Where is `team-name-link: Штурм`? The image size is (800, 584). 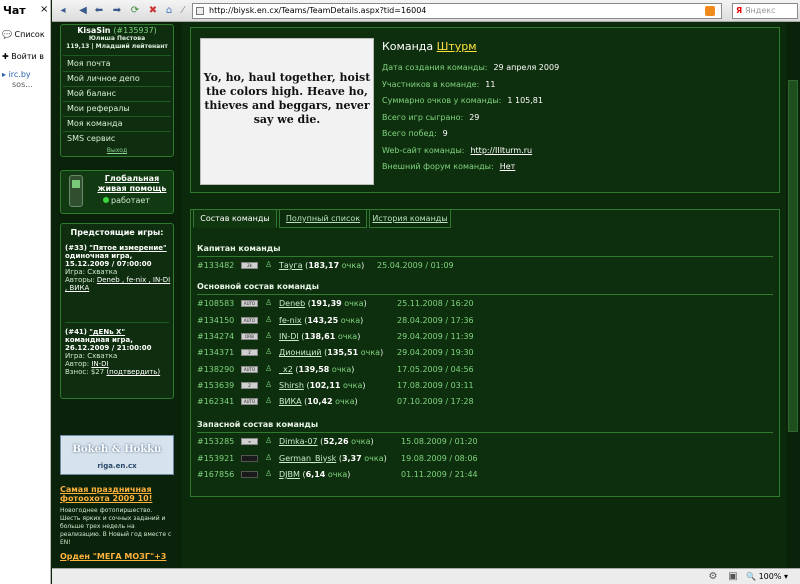 team-name-link: Штурм is located at coordinates (457, 46).